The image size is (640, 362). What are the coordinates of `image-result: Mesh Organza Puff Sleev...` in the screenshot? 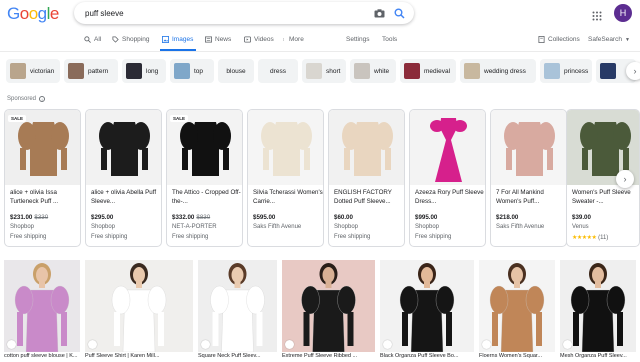 It's located at (598, 311).